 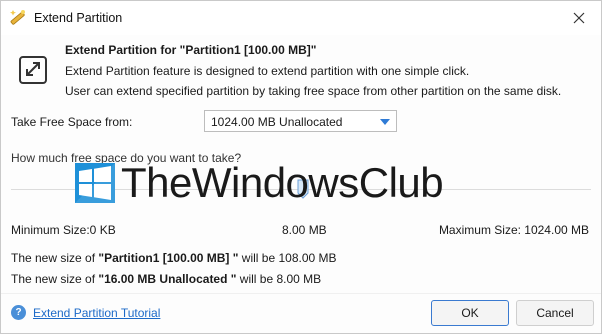 What do you see at coordinates (513, 230) in the screenshot?
I see `maximum-size: Maximum Size: 1024.00 MB` at bounding box center [513, 230].